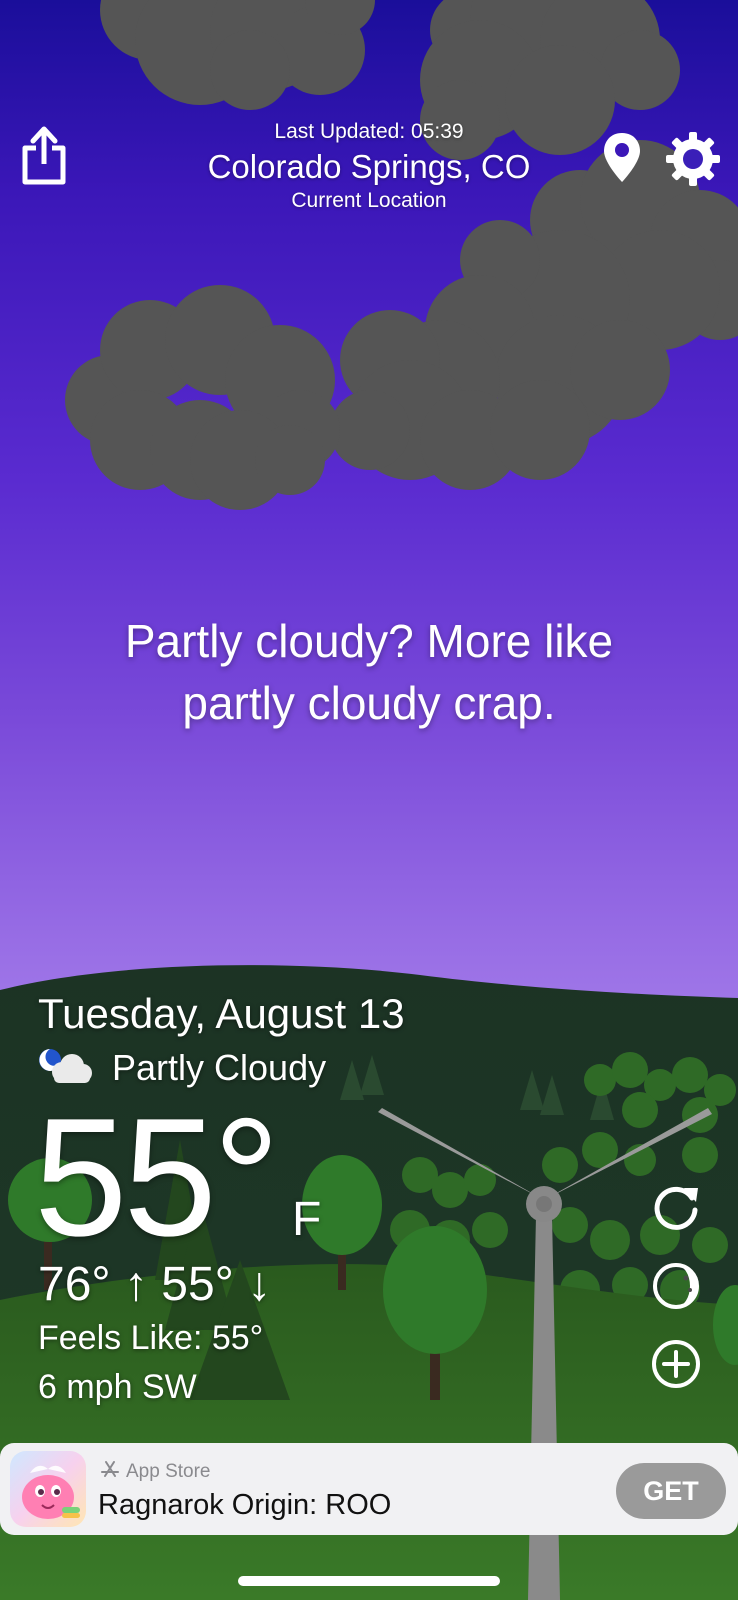 This screenshot has width=738, height=1600. What do you see at coordinates (369, 131) in the screenshot?
I see `last-updated: Last Updated: 05:39` at bounding box center [369, 131].